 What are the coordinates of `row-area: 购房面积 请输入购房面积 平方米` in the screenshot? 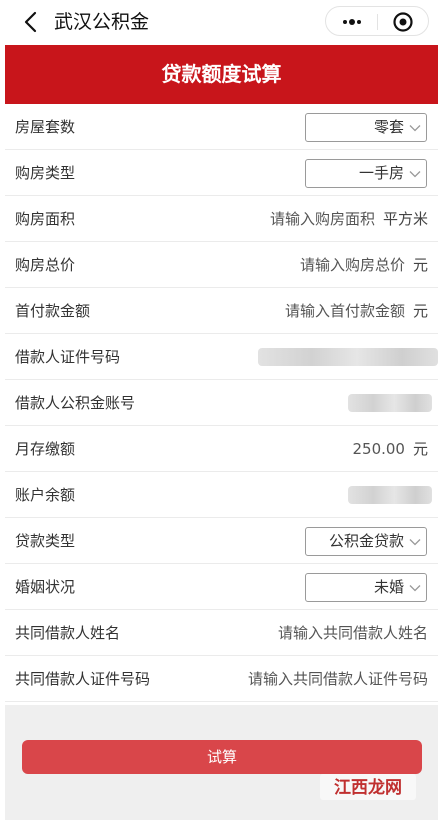 It's located at (221, 219).